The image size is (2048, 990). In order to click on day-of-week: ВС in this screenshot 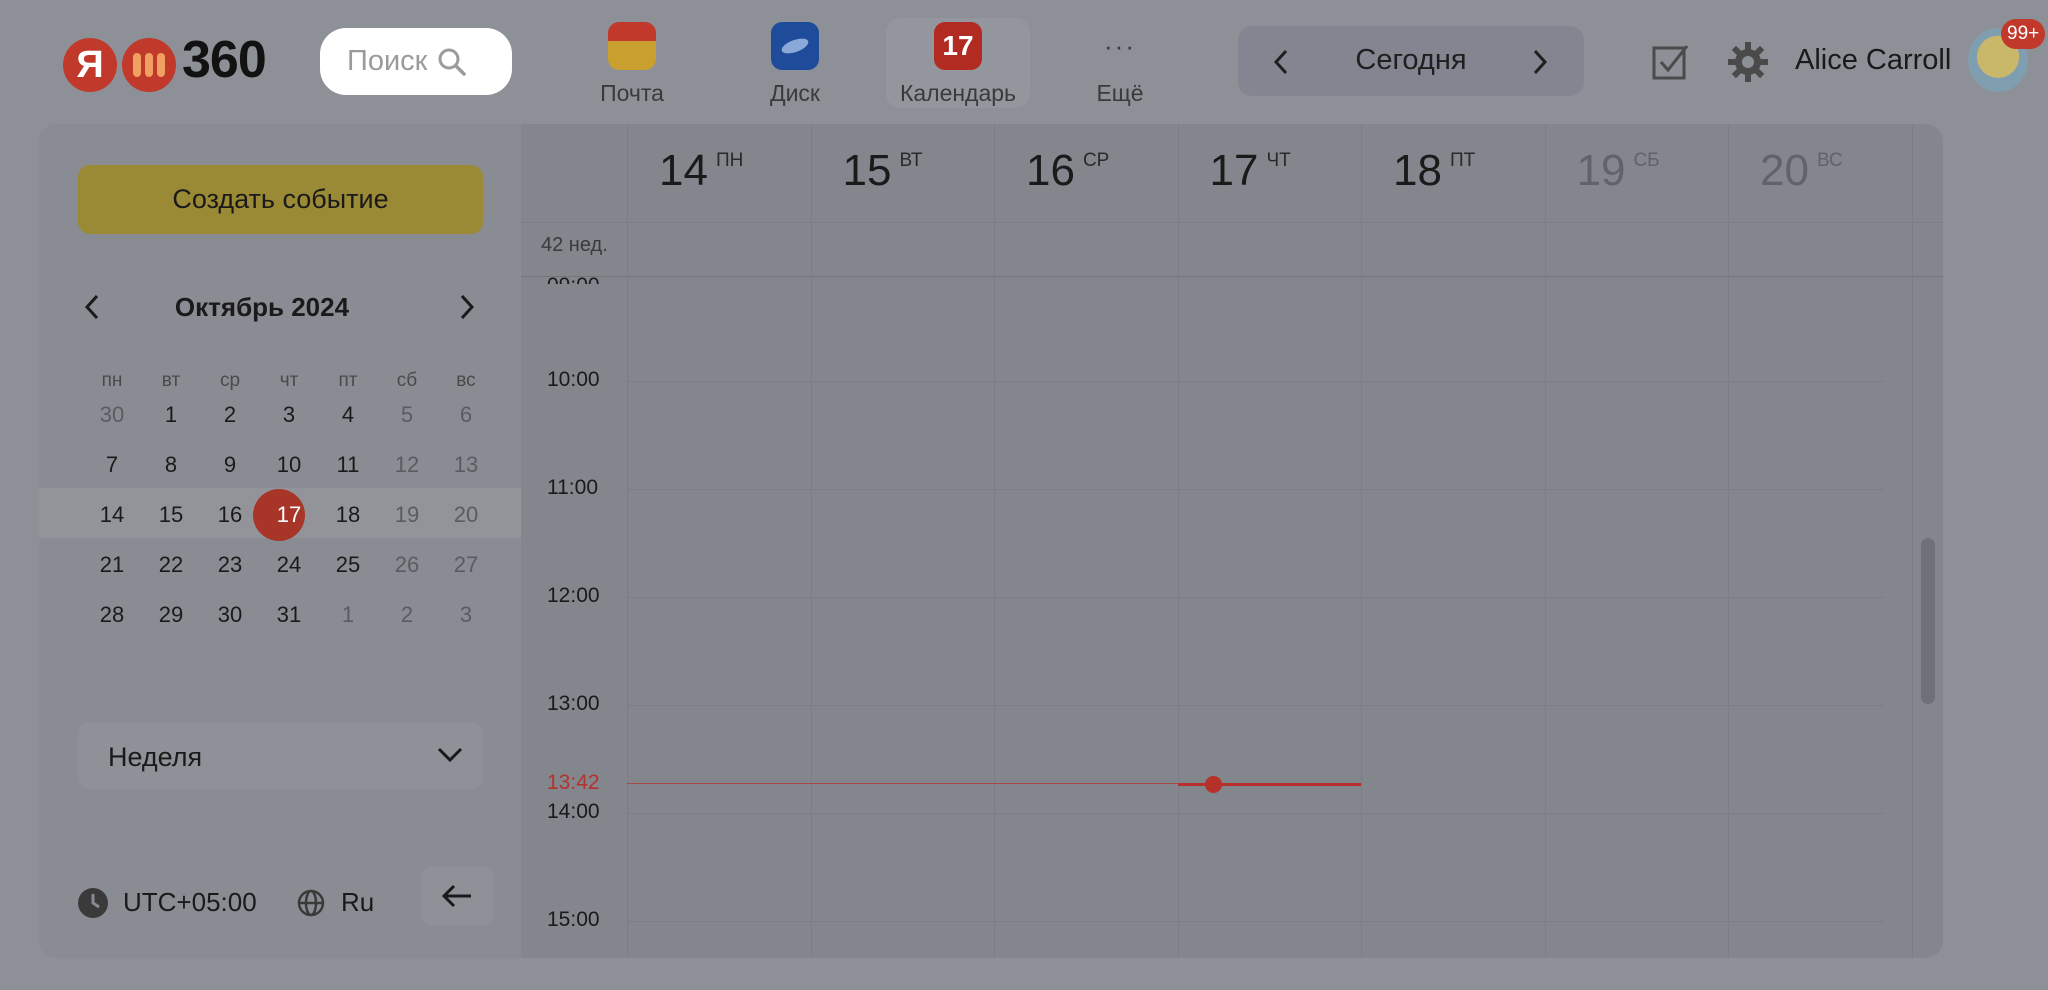, I will do `click(1829, 160)`.